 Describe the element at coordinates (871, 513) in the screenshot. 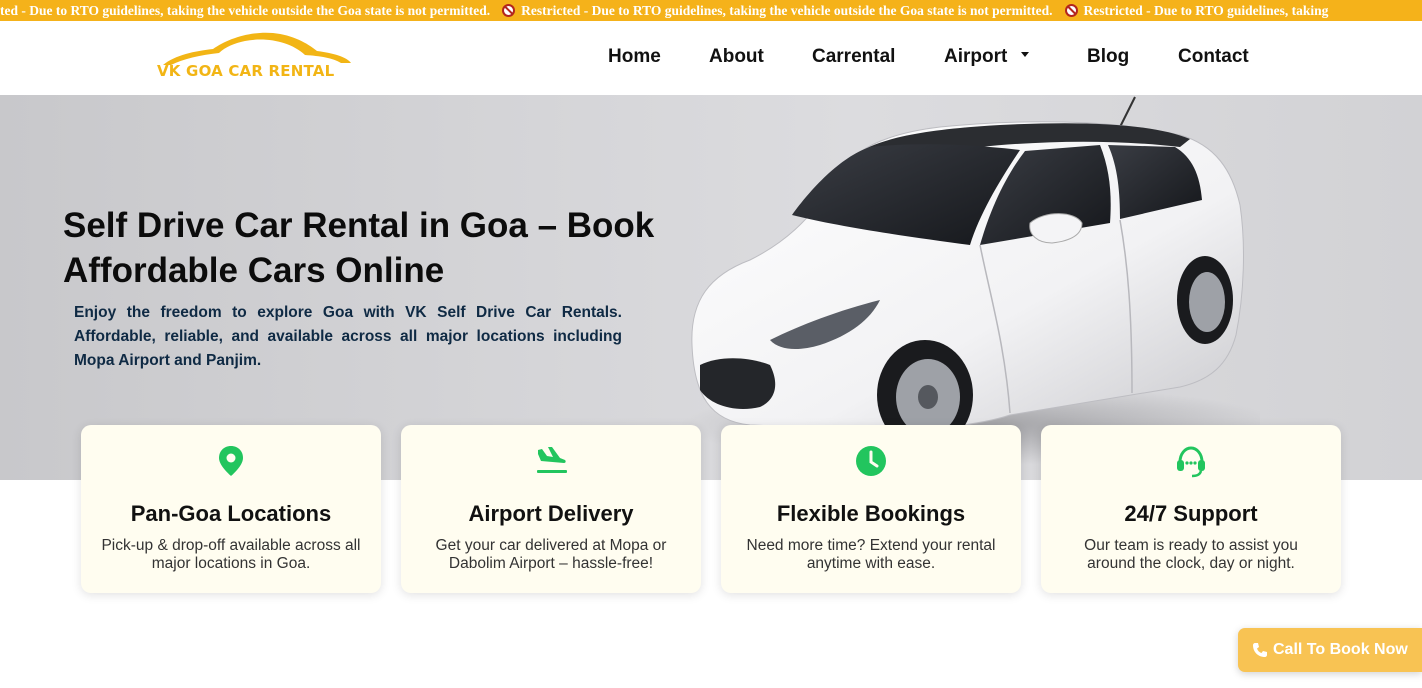

I see `feature-title: Flexible Bookings` at that location.